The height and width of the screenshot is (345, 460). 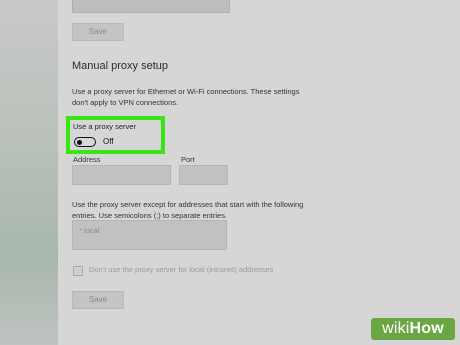 What do you see at coordinates (78, 271) in the screenshot?
I see `local-bypass-checkbox` at bounding box center [78, 271].